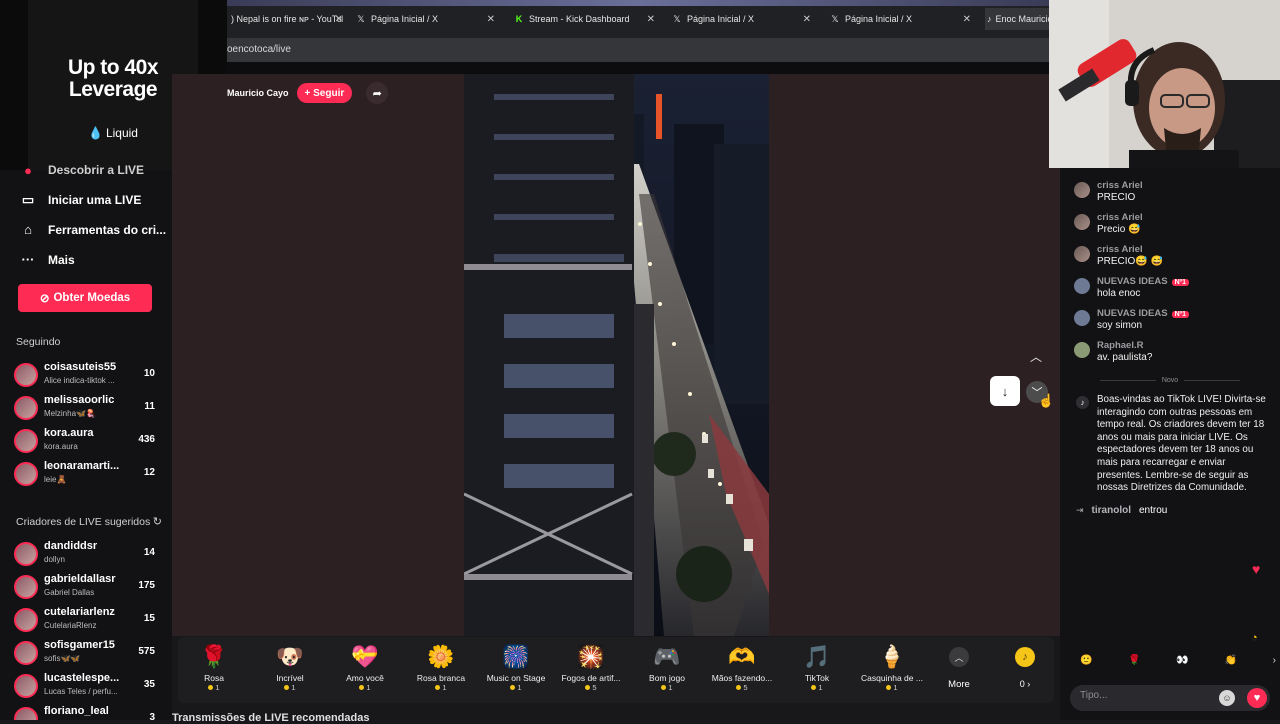  I want to click on follow-button: + Seguir, so click(324, 93).